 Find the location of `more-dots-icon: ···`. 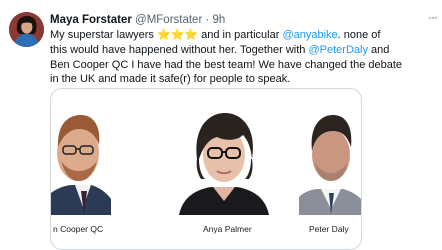

more-dots-icon: ··· is located at coordinates (433, 17).